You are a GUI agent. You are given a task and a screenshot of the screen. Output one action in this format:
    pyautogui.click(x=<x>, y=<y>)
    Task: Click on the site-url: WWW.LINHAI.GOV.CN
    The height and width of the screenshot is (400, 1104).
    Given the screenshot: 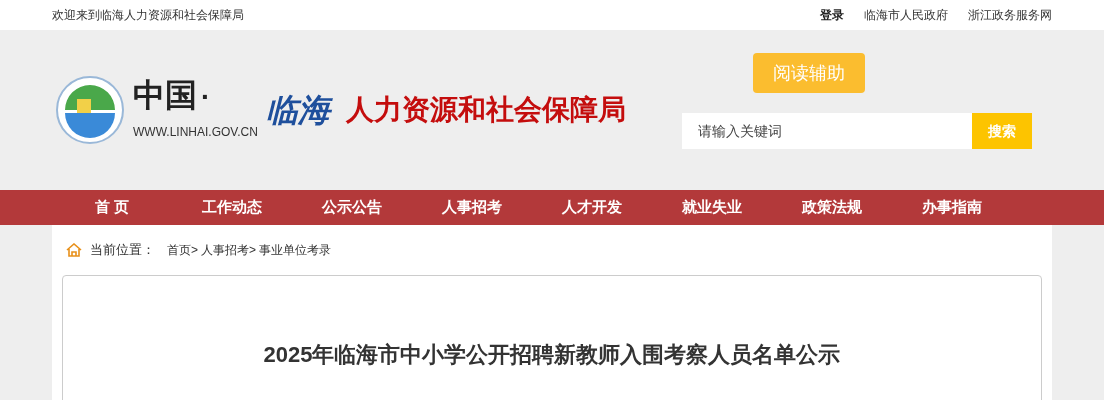 What is the action you would take?
    pyautogui.click(x=195, y=132)
    